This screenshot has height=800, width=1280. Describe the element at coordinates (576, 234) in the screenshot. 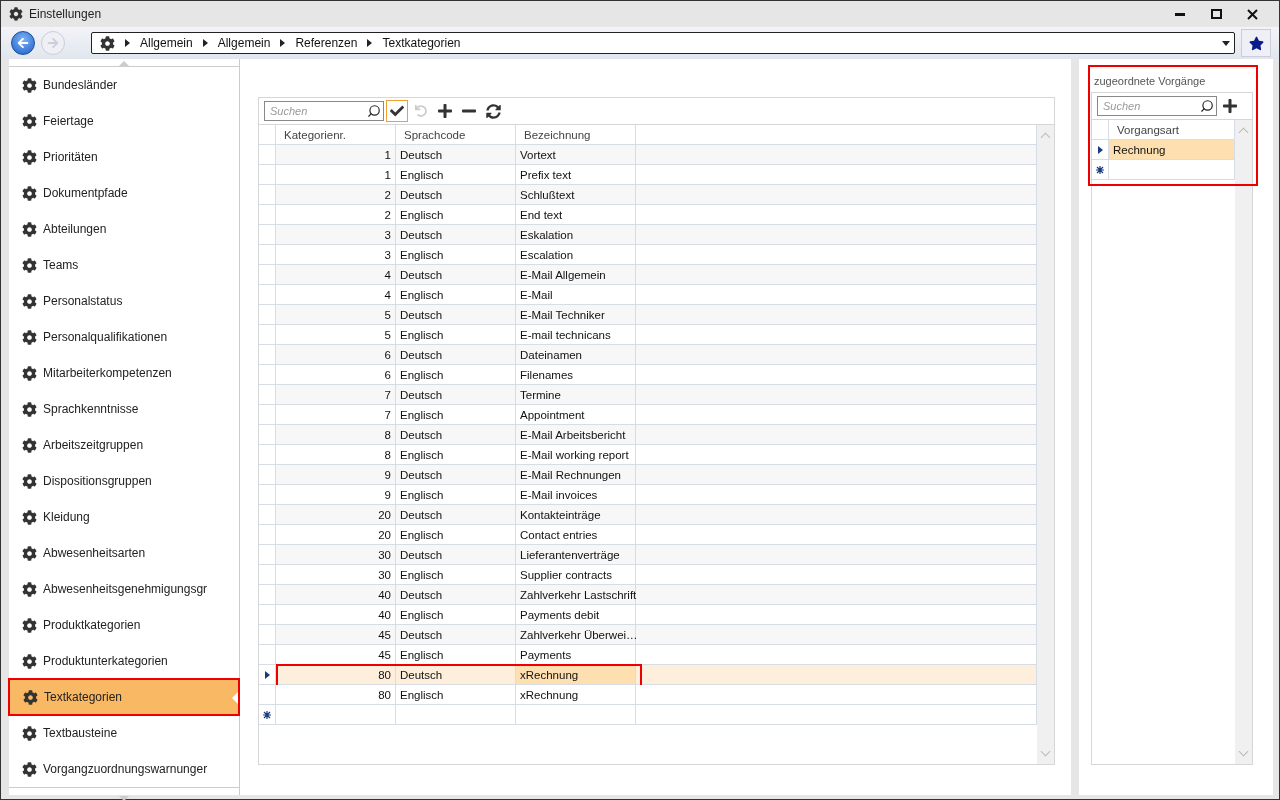

I see `table-cell: Eskalation` at that location.